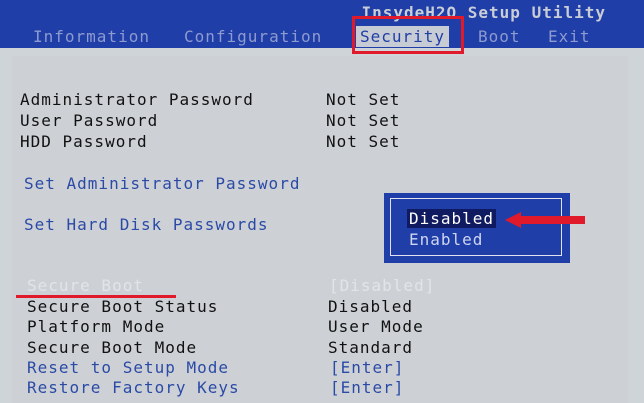  I want to click on red-arrow-icon, so click(545, 220).